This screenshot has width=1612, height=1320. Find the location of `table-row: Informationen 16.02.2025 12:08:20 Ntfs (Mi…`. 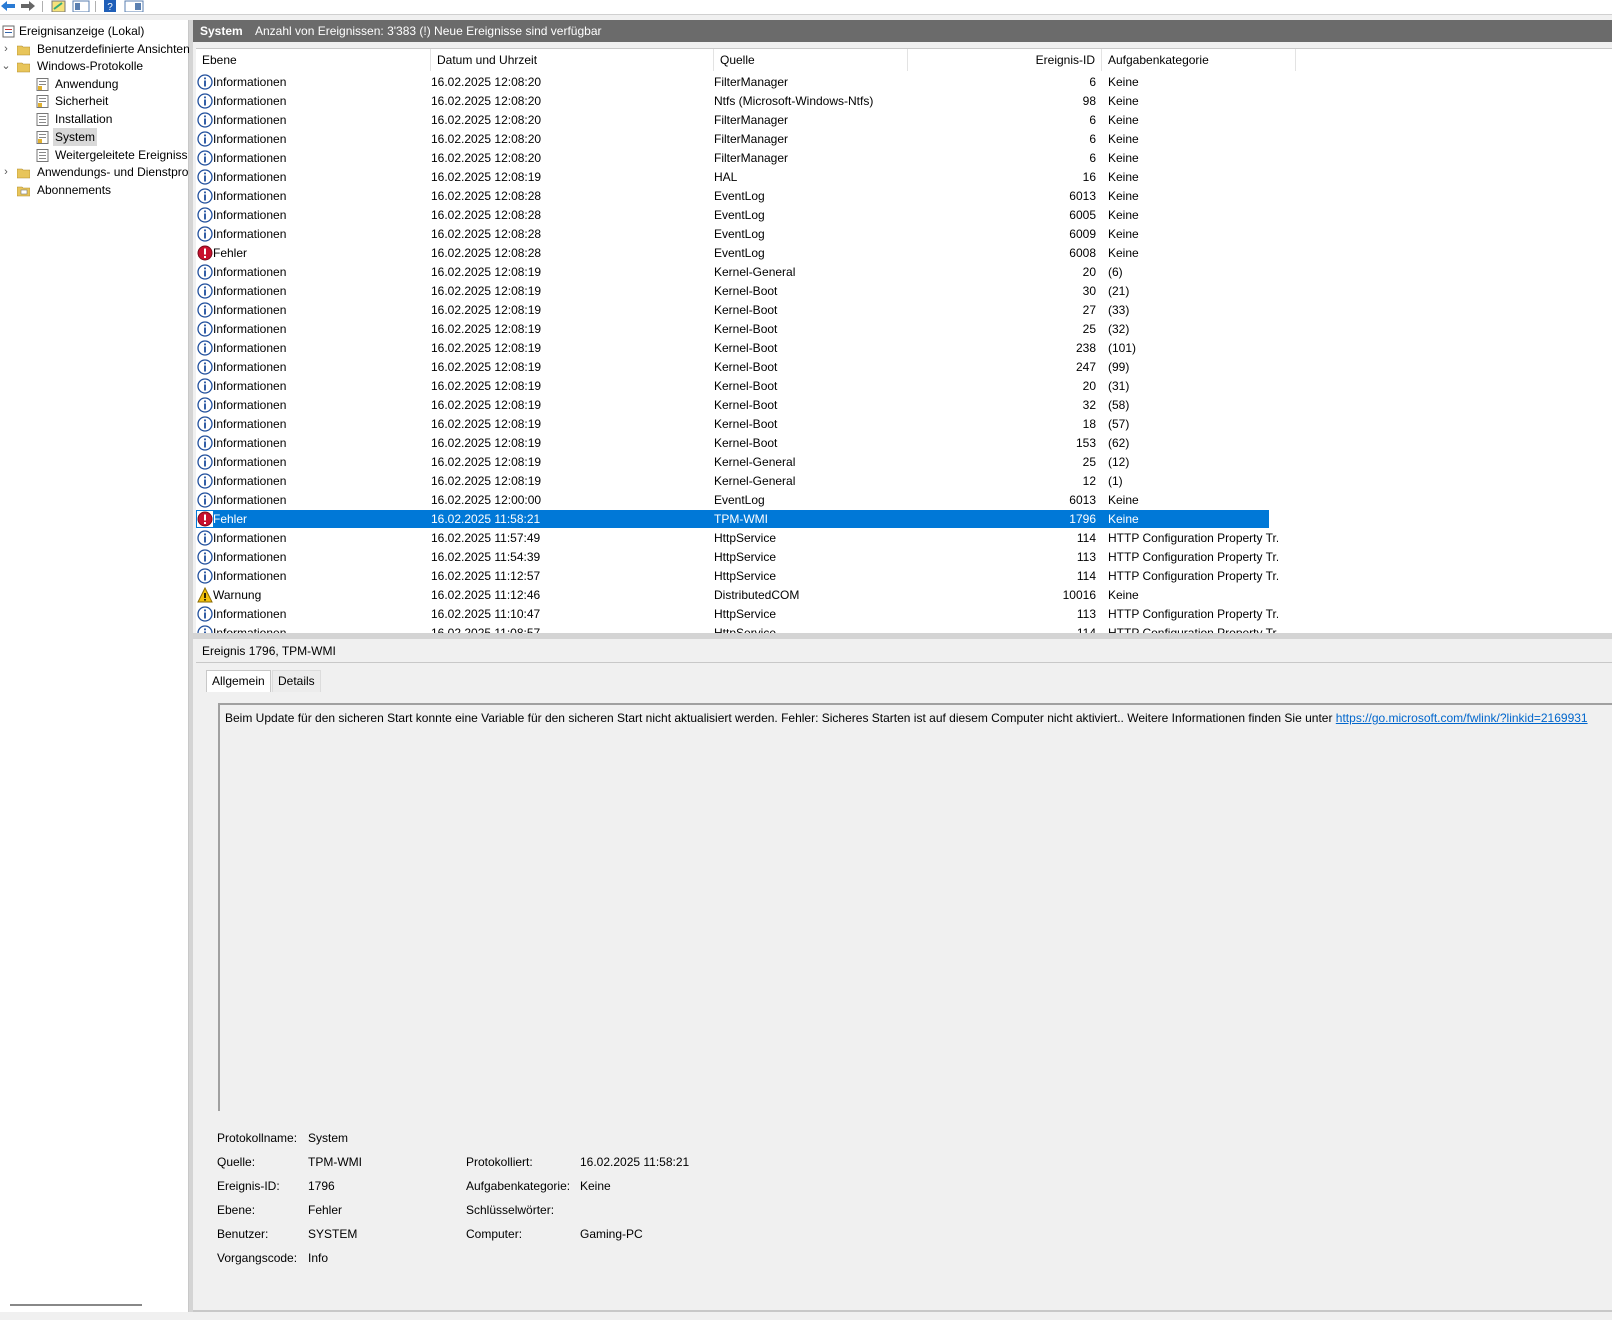

table-row: Informationen 16.02.2025 12:08:20 Ntfs (Mi… is located at coordinates (732, 101).